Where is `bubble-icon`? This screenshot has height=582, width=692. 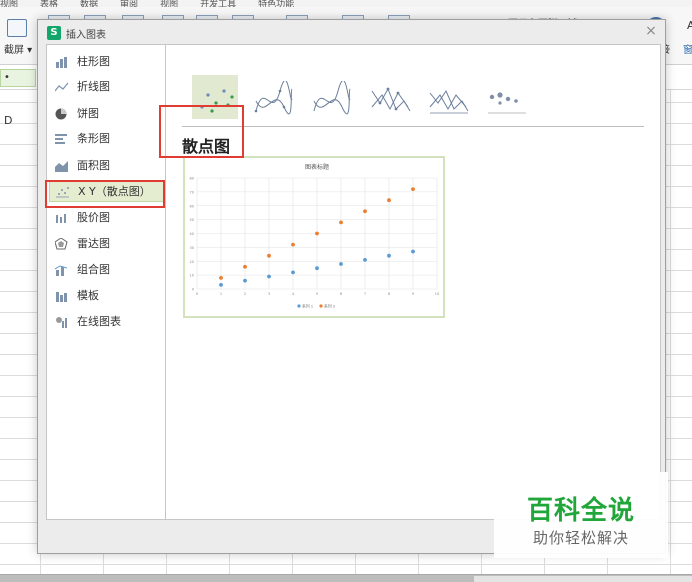 bubble-icon is located at coordinates (507, 103).